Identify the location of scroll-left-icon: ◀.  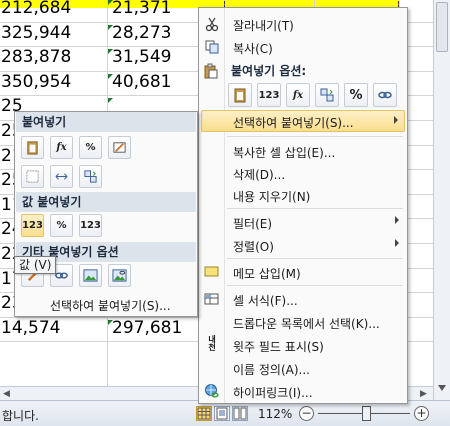
(6, 394).